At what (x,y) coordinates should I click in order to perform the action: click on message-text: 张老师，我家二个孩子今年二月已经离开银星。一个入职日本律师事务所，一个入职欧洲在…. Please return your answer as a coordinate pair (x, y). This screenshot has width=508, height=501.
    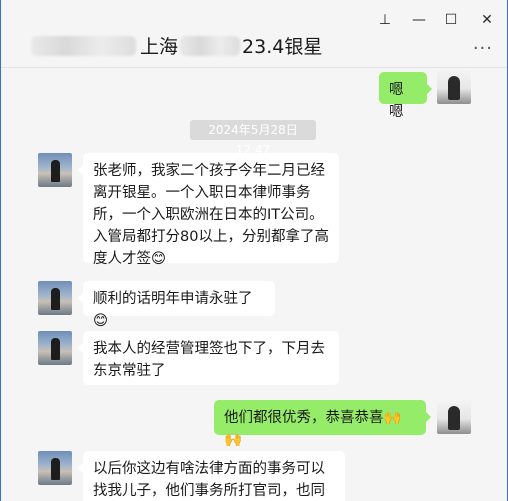
    Looking at the image, I should click on (211, 215).